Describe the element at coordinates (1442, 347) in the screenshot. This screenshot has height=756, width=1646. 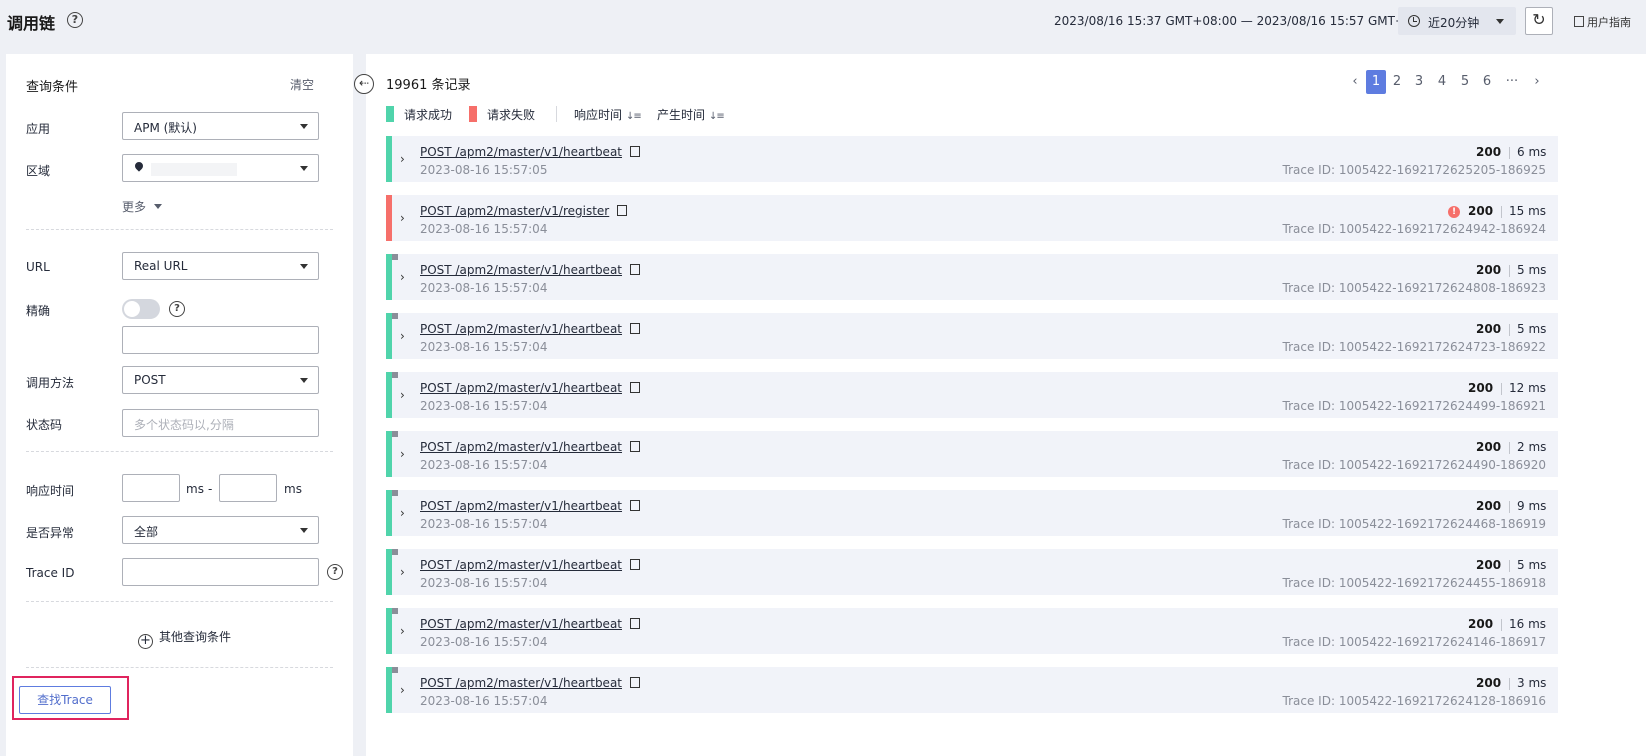
I see `trace-id-value: 1005422-1692172624723-186922` at that location.